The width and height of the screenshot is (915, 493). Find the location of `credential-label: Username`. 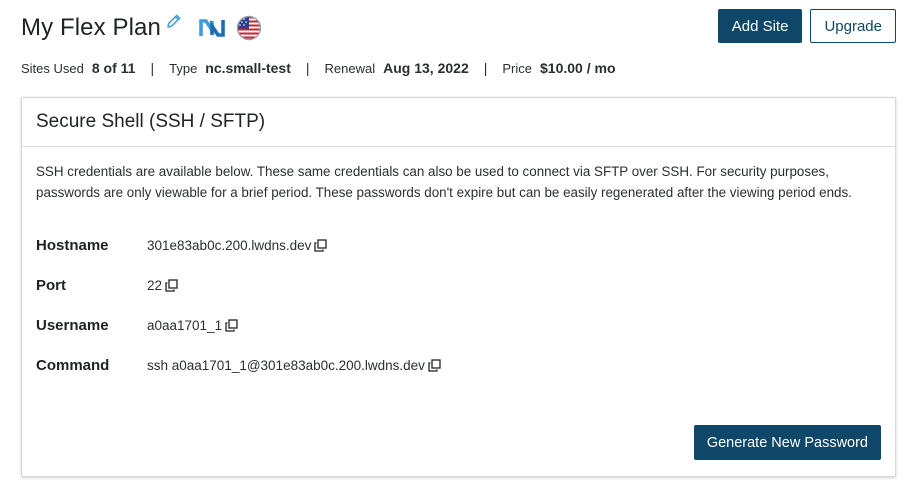

credential-label: Username is located at coordinates (72, 325).